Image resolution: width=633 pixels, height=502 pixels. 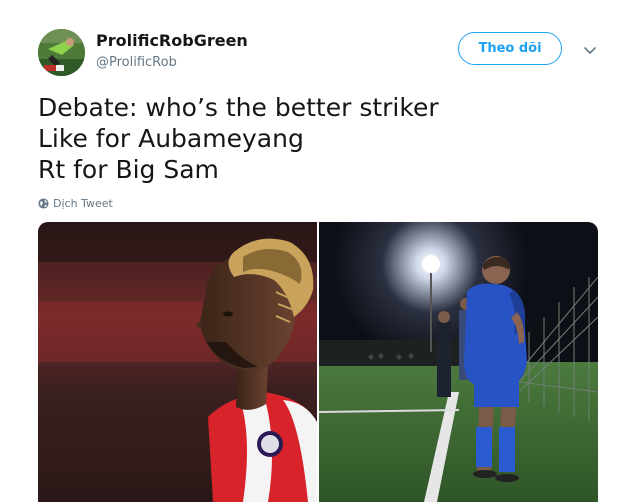 What do you see at coordinates (61, 52) in the screenshot?
I see `avatar` at bounding box center [61, 52].